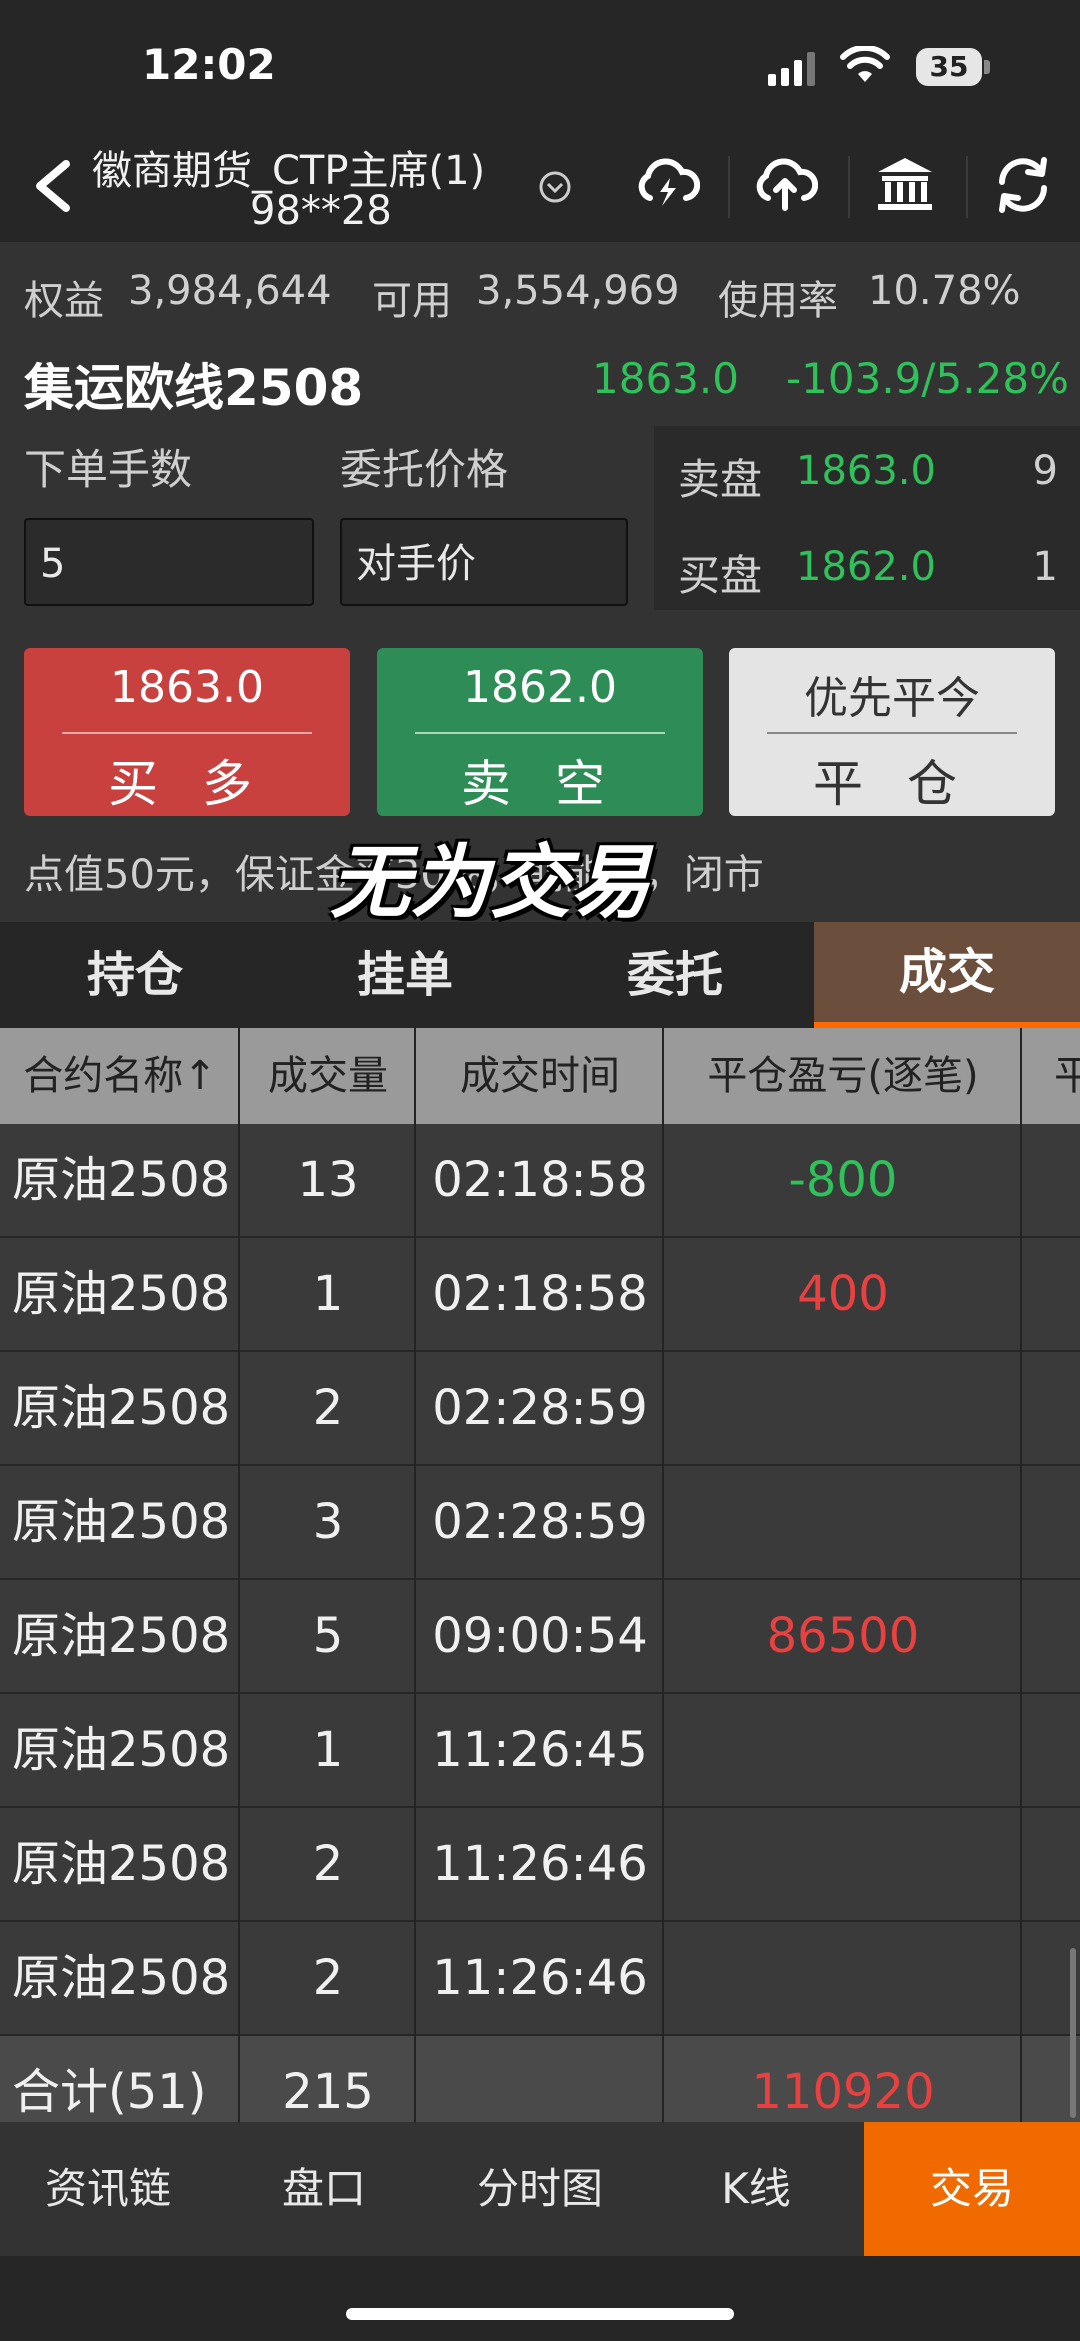 The width and height of the screenshot is (1080, 2341). I want to click on total-pnl: 110920, so click(843, 2092).